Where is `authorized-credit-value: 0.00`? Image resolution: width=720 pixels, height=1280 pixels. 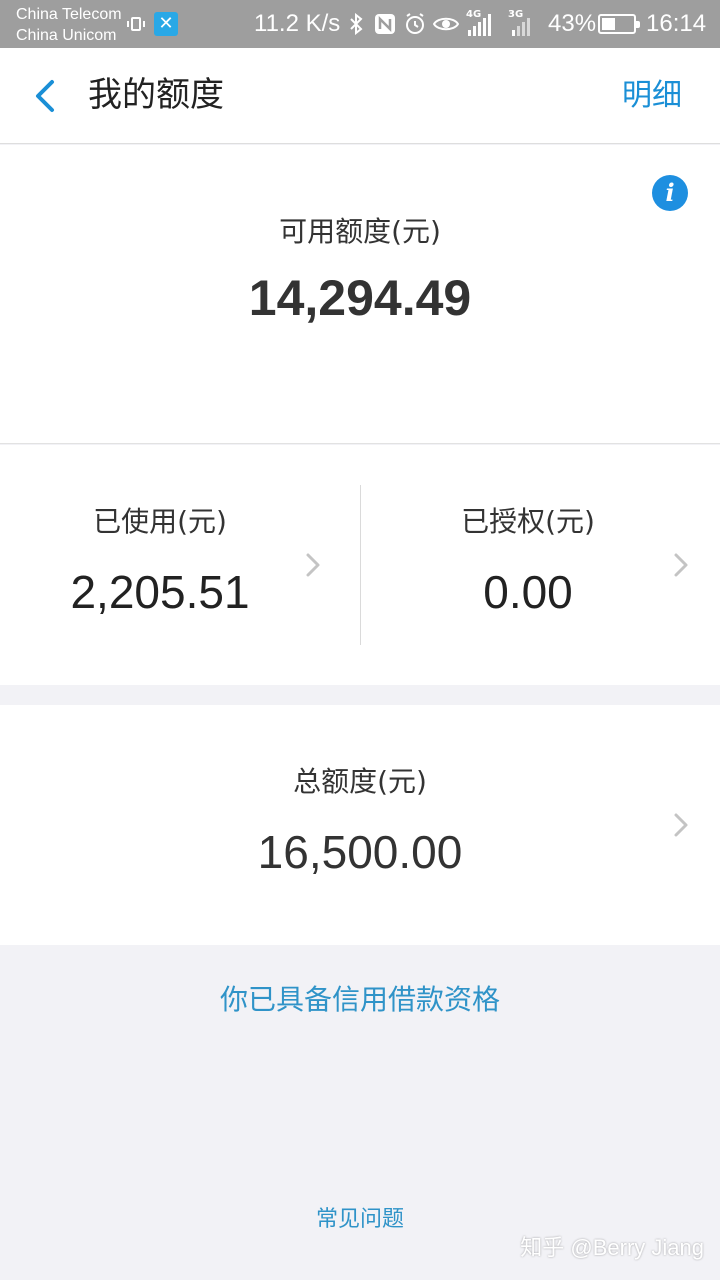
authorized-credit-value: 0.00 is located at coordinates (528, 592).